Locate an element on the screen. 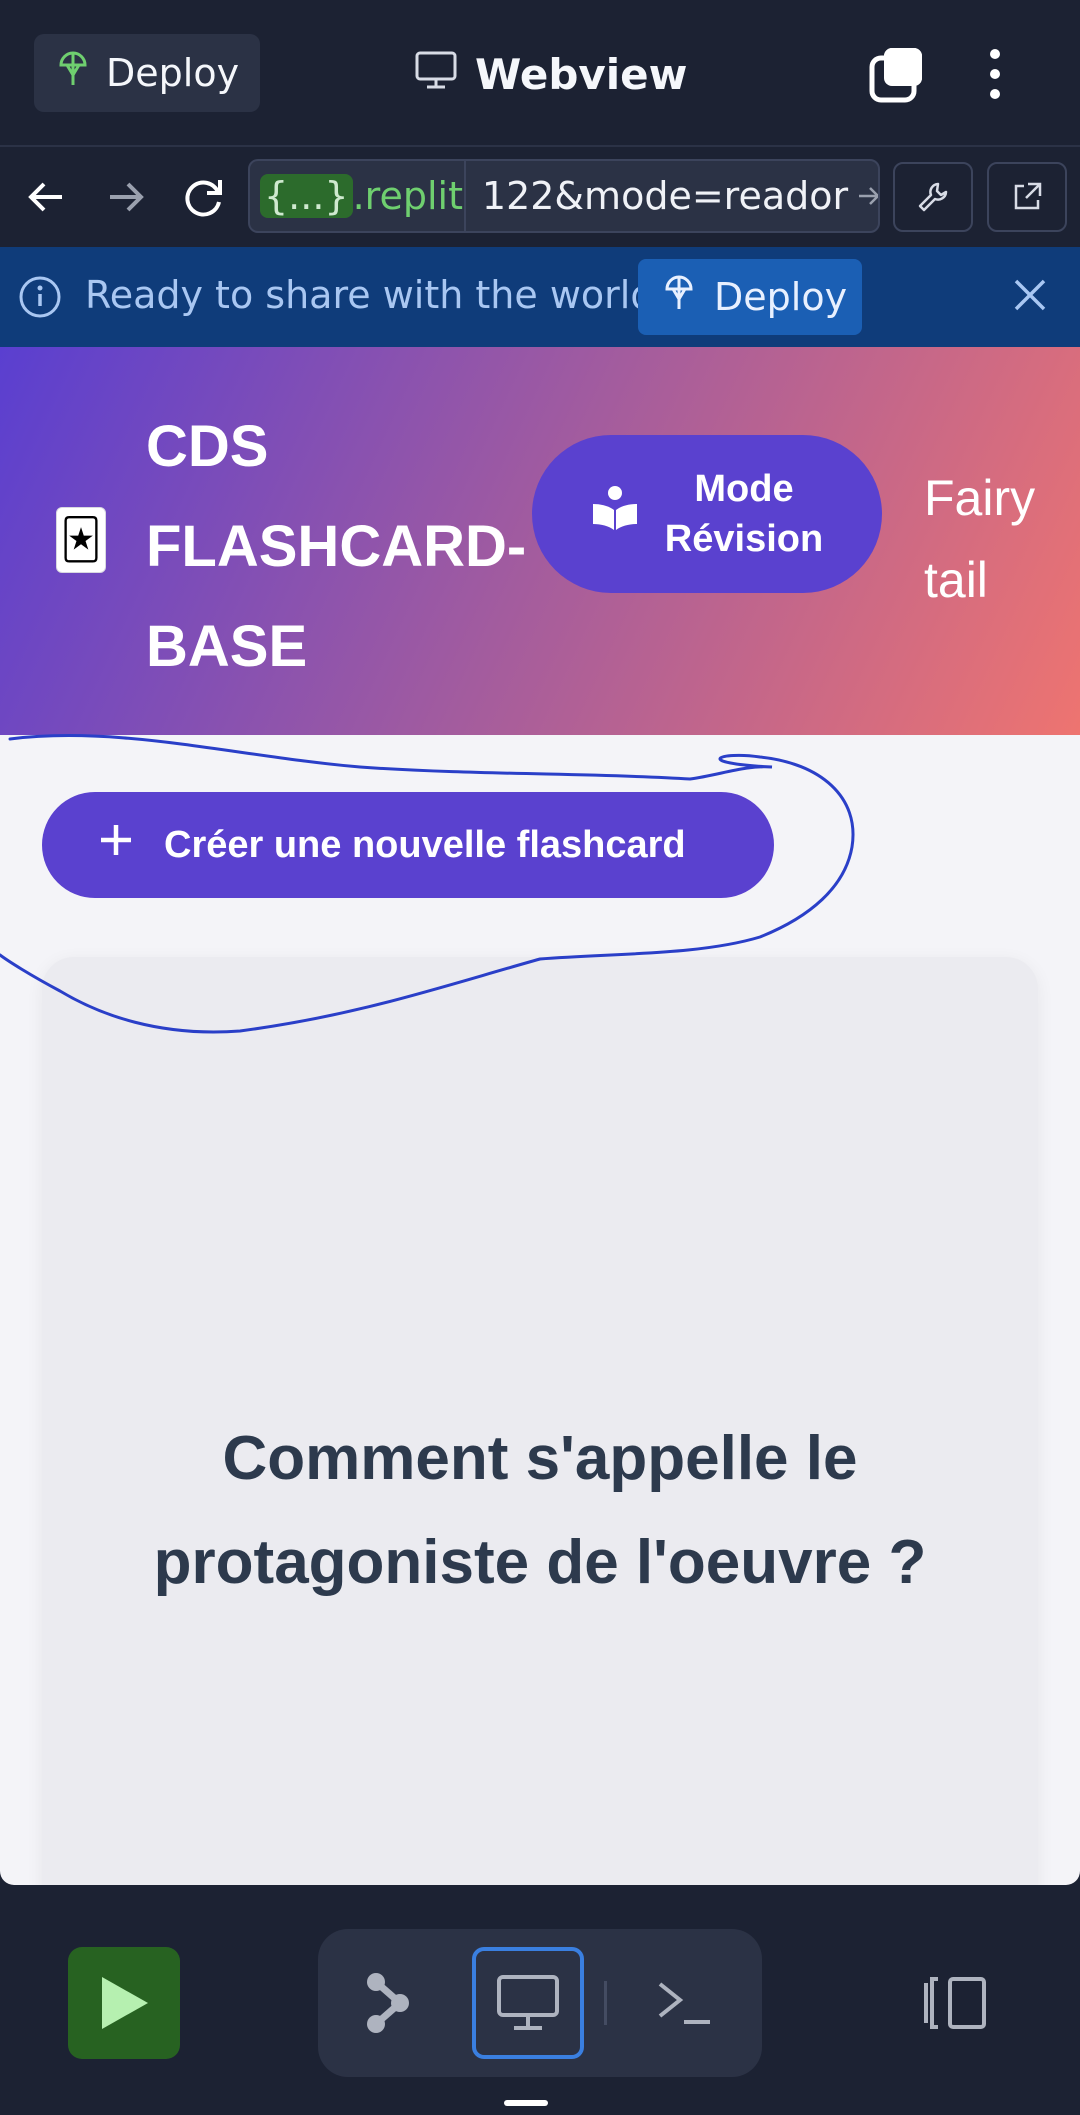 The image size is (1080, 2115). app-title-line: BASE is located at coordinates (227, 646).